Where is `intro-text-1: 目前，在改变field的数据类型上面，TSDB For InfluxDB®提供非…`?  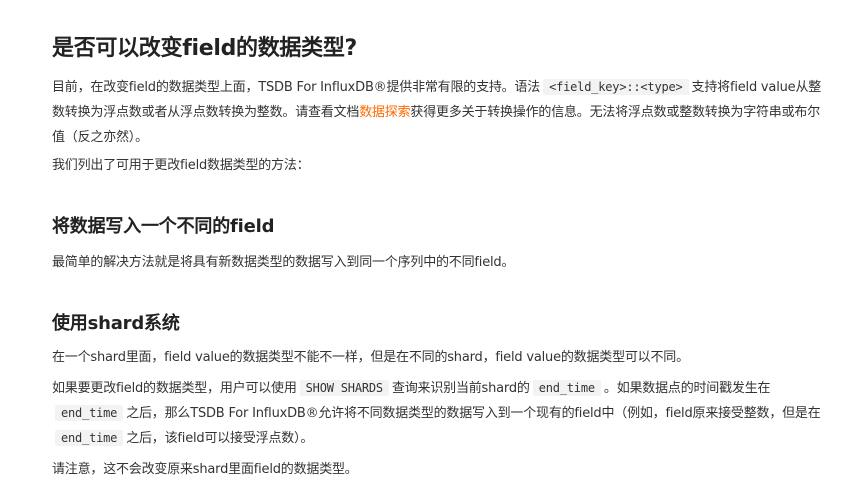 intro-text-1: 目前，在改变field的数据类型上面，TSDB For InfluxDB®提供非… is located at coordinates (296, 87).